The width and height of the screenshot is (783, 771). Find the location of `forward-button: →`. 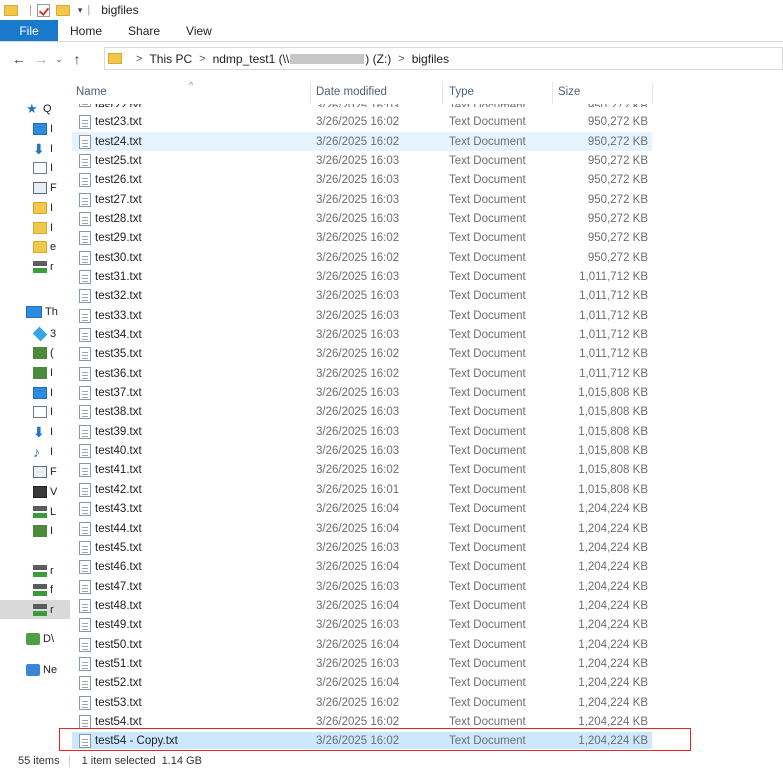

forward-button: → is located at coordinates (41, 59).